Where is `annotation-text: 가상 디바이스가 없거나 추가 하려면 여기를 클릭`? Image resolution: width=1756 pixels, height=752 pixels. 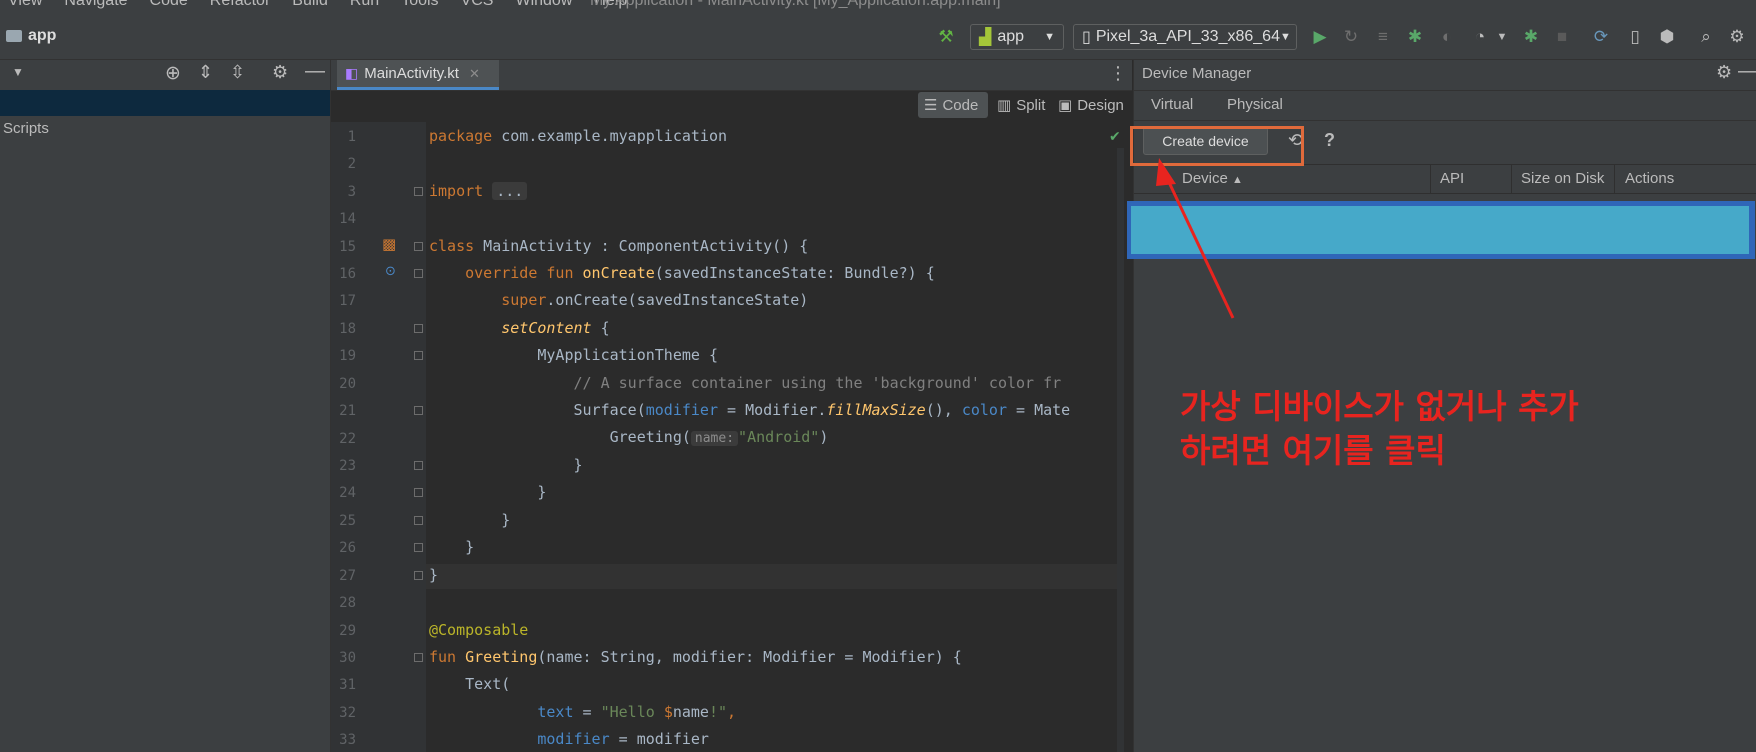
annotation-text: 가상 디바이스가 없거나 추가 하려면 여기를 클릭 is located at coordinates (1379, 428).